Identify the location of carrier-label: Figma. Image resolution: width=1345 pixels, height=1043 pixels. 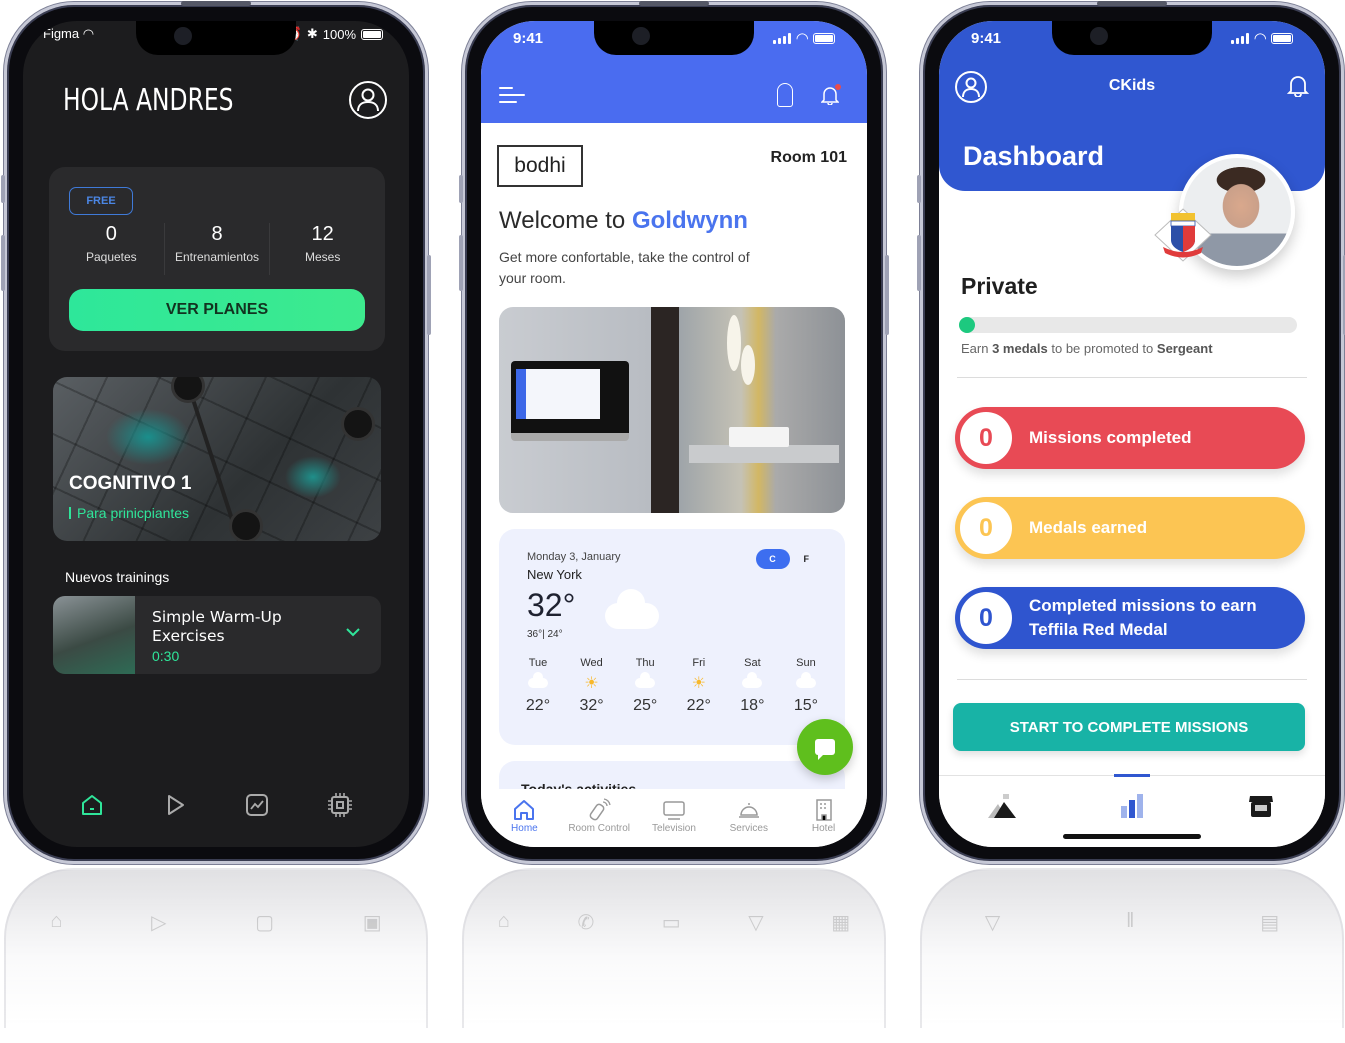
(61, 33).